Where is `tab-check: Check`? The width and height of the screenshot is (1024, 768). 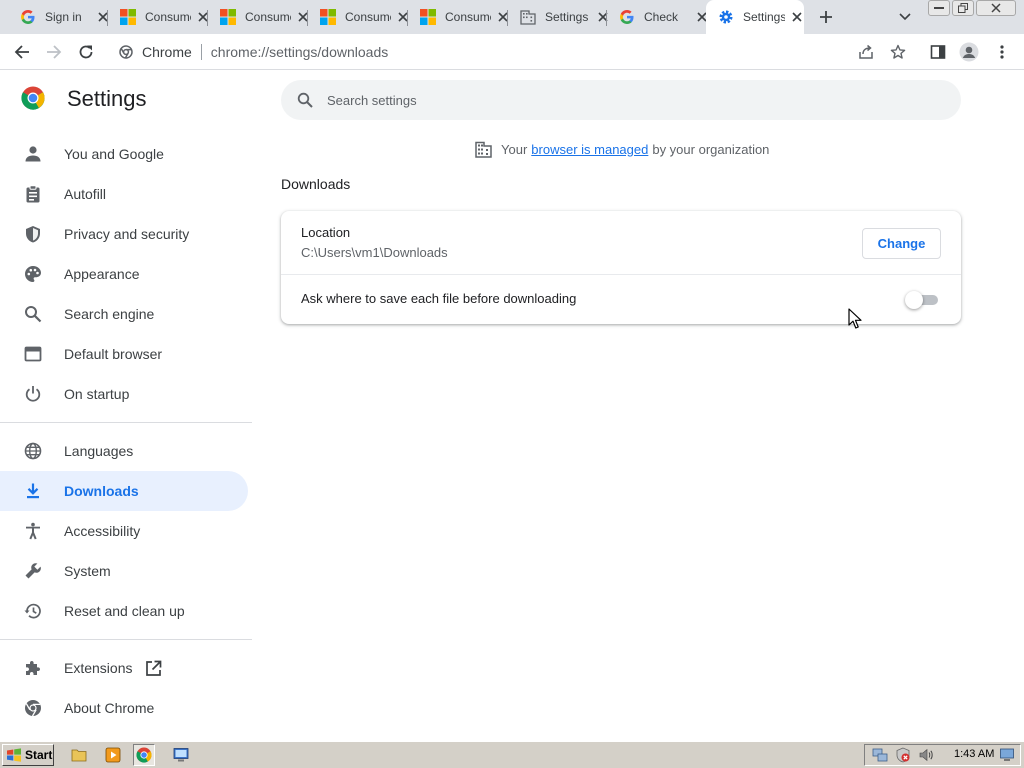
tab-check: Check is located at coordinates (658, 17).